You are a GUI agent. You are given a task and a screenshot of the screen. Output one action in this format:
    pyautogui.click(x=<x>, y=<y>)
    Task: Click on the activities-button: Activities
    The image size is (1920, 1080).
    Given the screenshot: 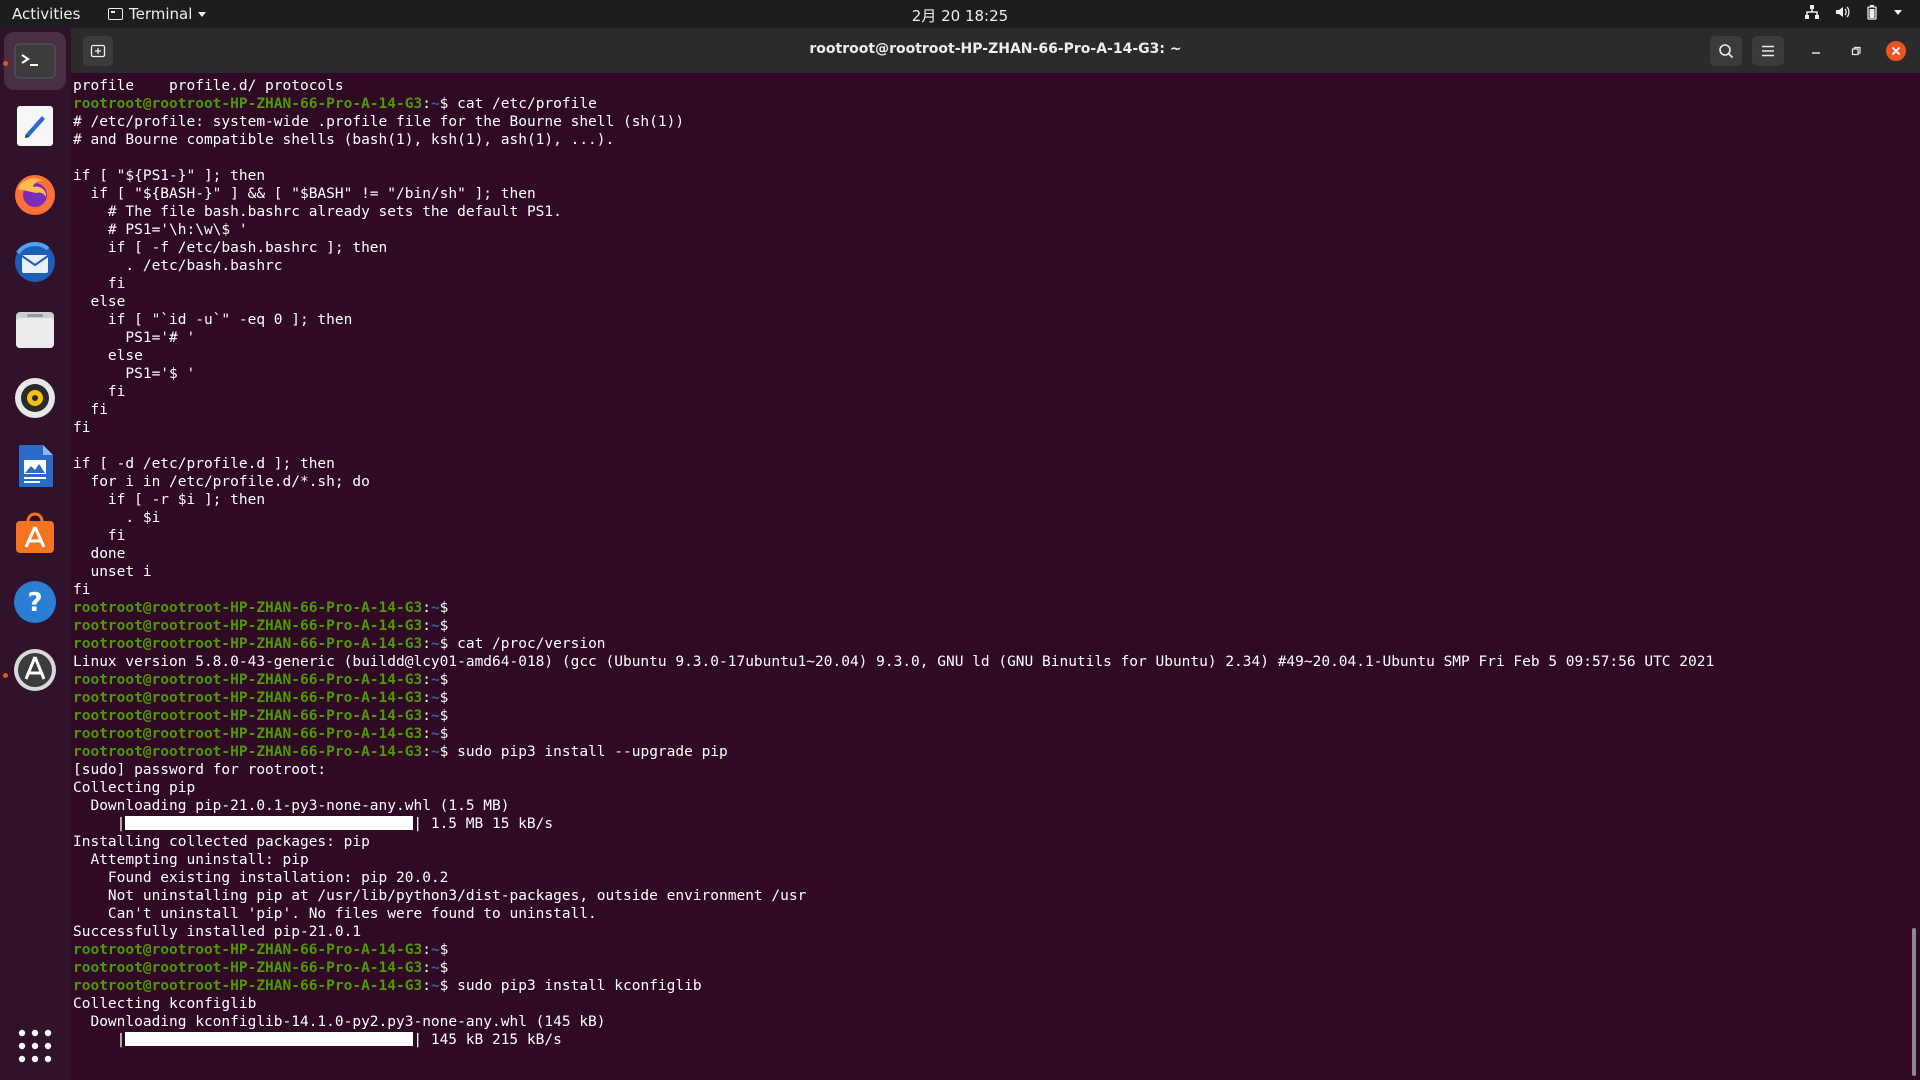 What is the action you would take?
    pyautogui.click(x=46, y=14)
    